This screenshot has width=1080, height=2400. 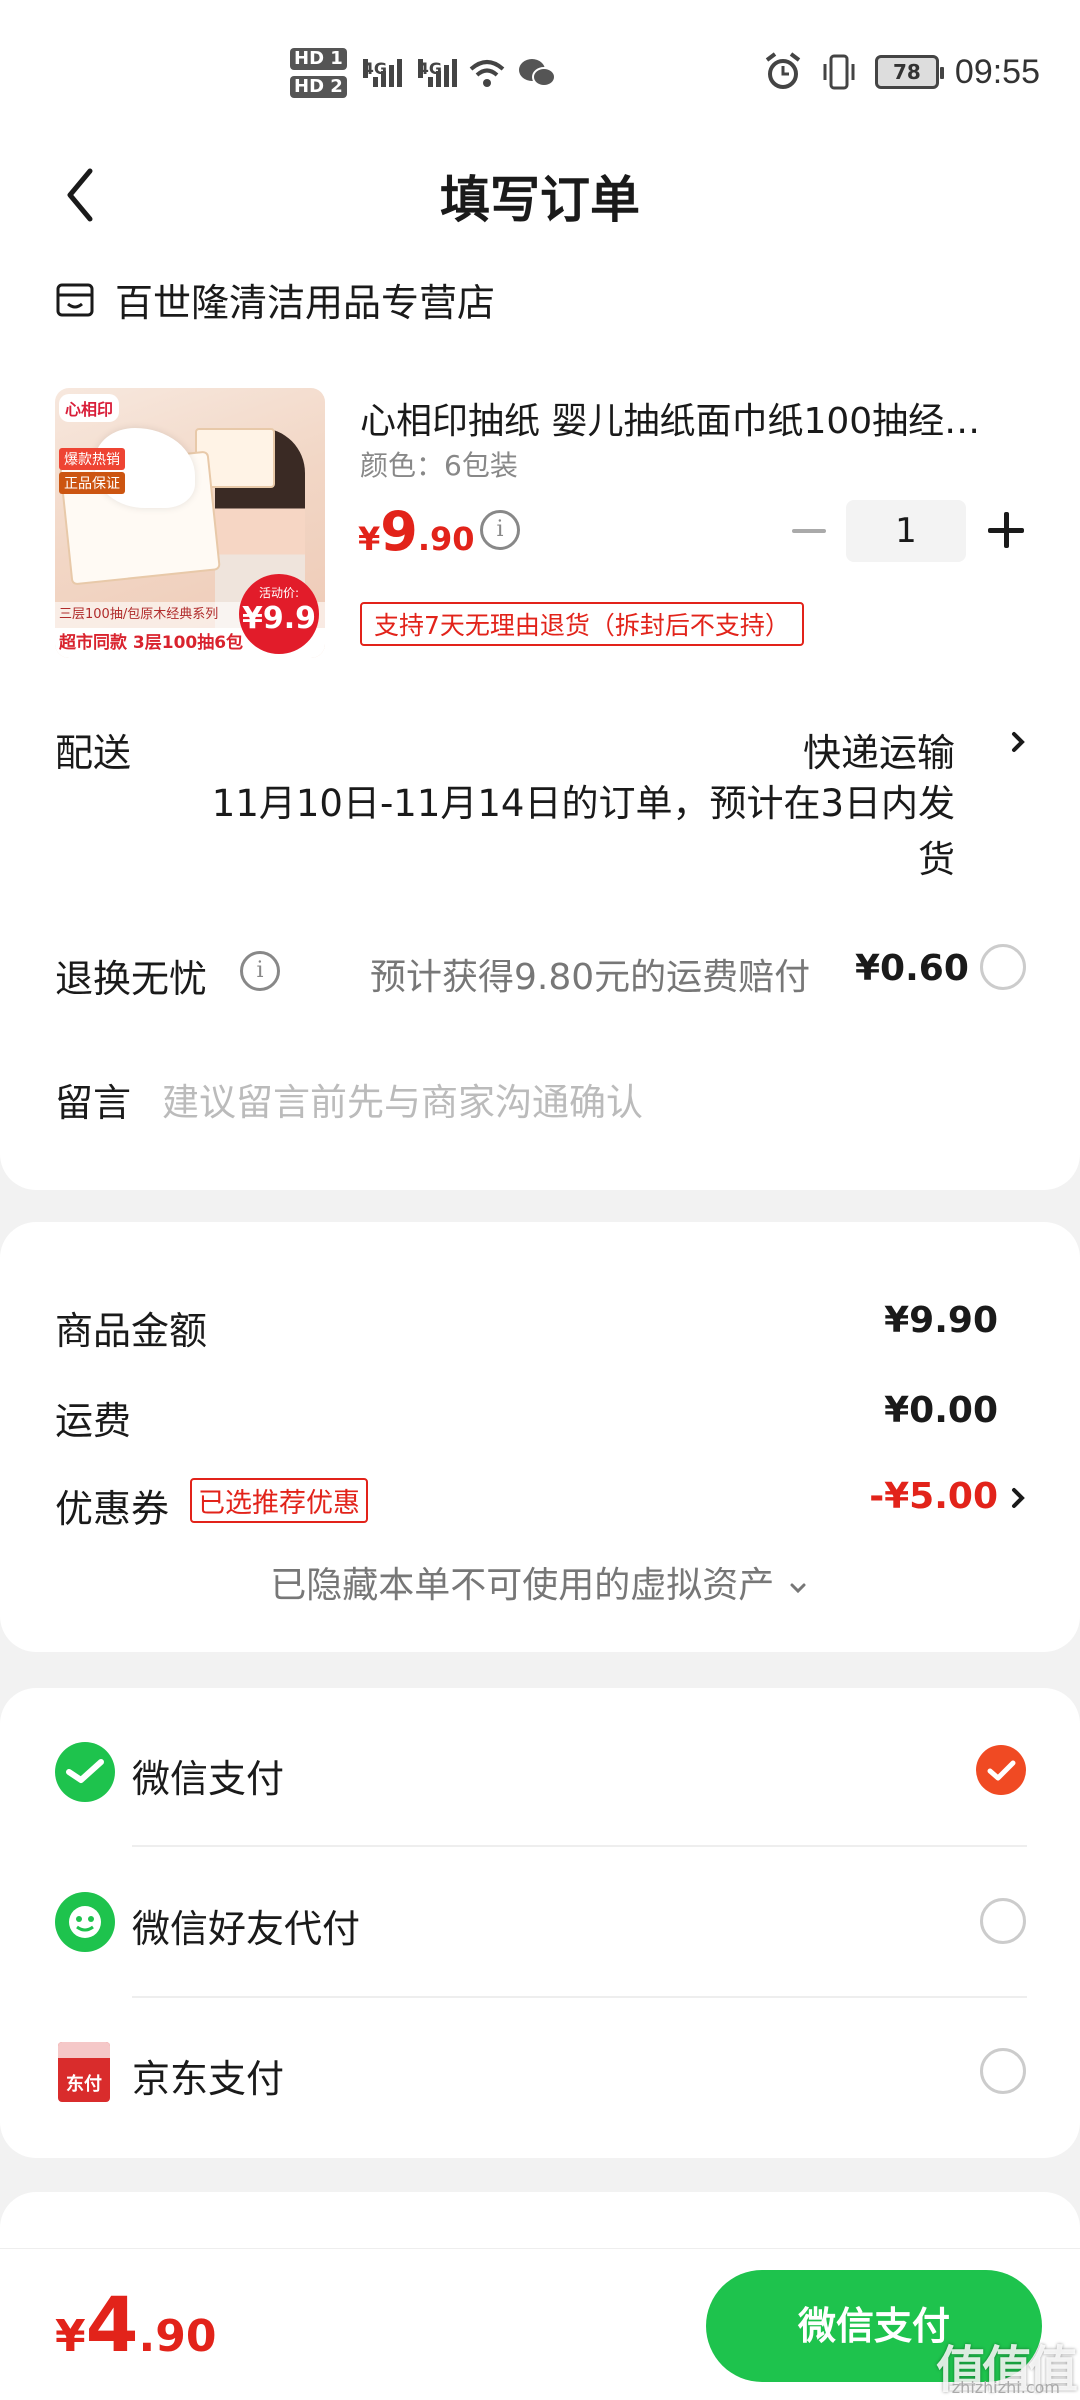 What do you see at coordinates (131, 1331) in the screenshot?
I see `goods-amount-label: 商品金额` at bounding box center [131, 1331].